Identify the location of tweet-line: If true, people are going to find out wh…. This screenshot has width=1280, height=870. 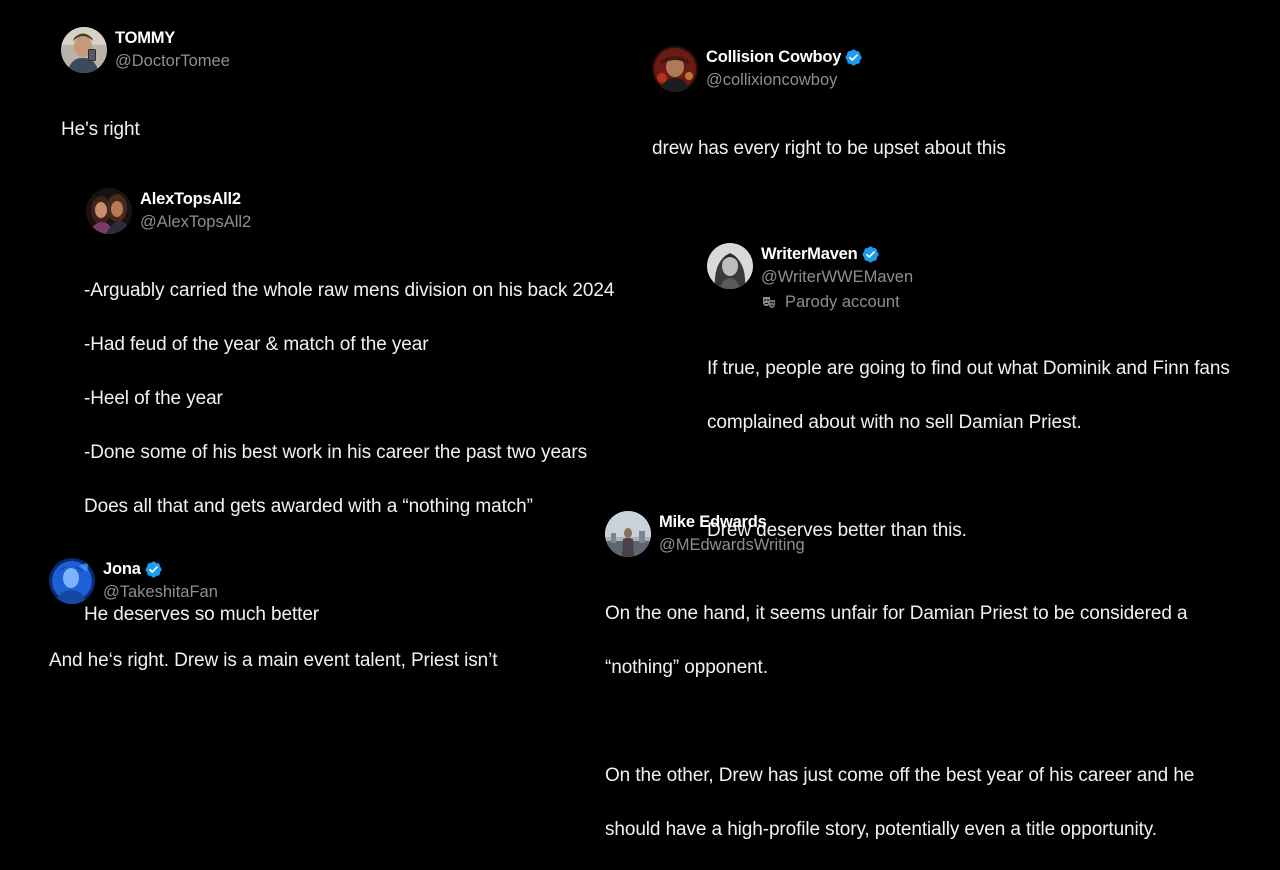
(968, 368).